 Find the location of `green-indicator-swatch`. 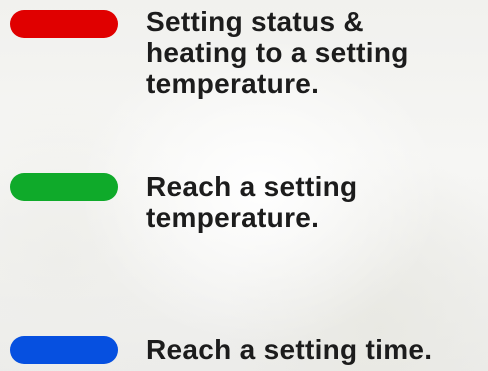

green-indicator-swatch is located at coordinates (64, 187).